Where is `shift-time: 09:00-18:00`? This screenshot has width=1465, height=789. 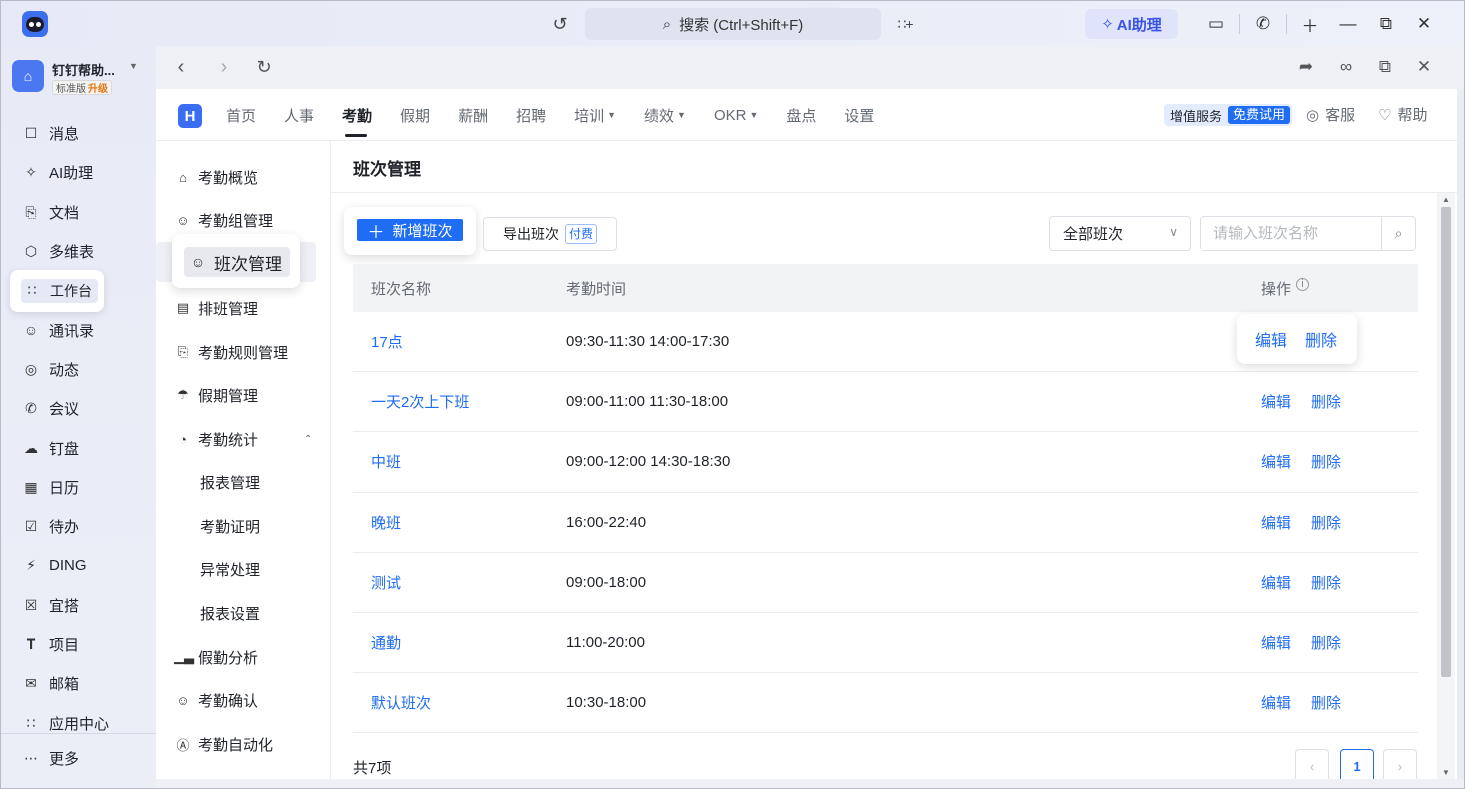
shift-time: 09:00-18:00 is located at coordinates (606, 582).